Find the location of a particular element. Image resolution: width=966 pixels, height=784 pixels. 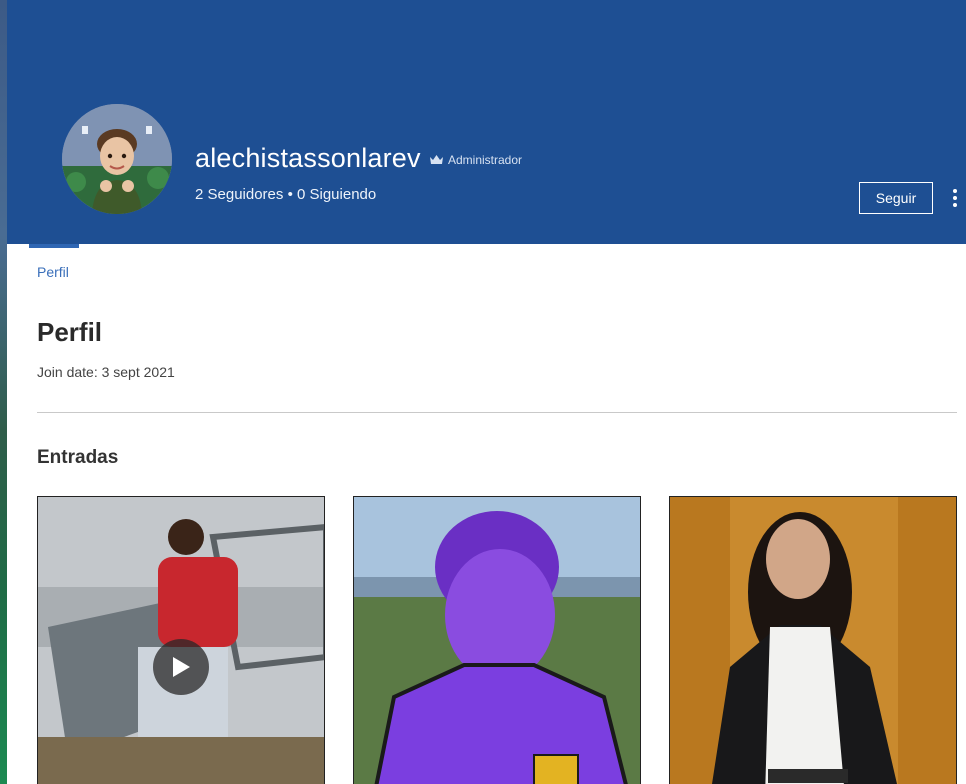

divider is located at coordinates (497, 412).